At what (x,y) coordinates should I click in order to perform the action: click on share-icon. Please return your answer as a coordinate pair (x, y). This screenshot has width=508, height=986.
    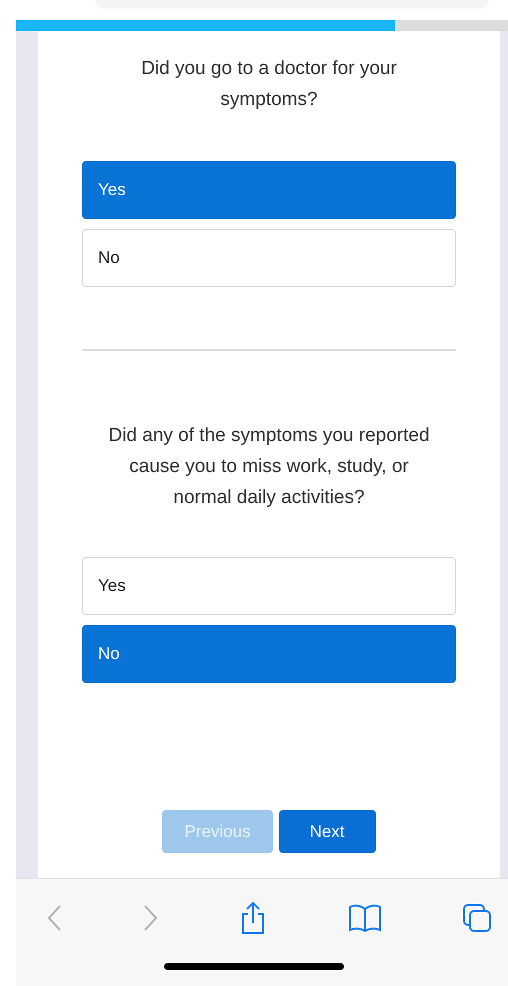
    Looking at the image, I should click on (253, 918).